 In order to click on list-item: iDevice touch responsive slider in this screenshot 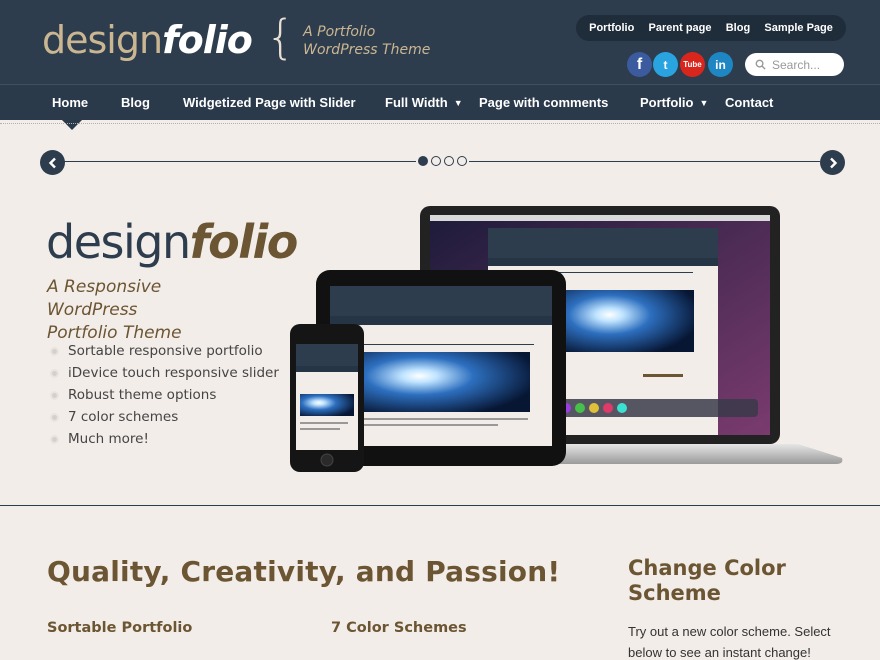, I will do `click(164, 373)`.